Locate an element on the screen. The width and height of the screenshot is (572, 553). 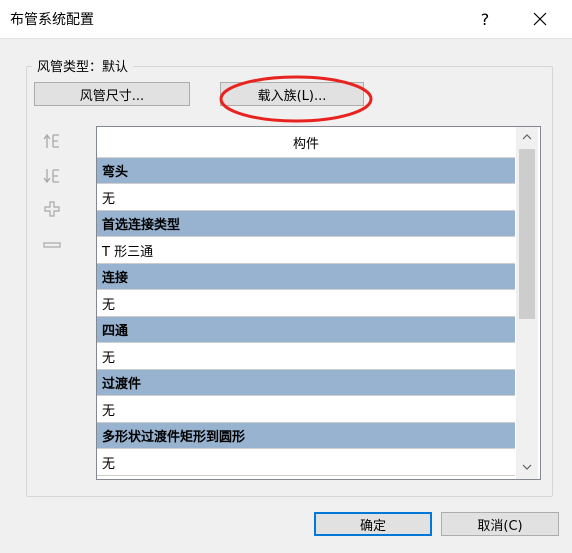
close-icon is located at coordinates (540, 19).